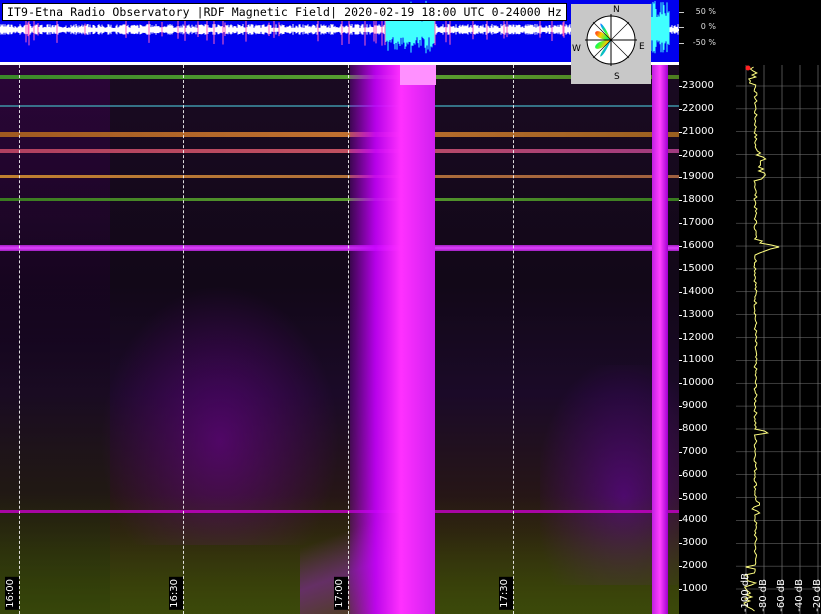 This screenshot has width=821, height=614. I want to click on scale-label-minus-50: -50 %, so click(704, 42).